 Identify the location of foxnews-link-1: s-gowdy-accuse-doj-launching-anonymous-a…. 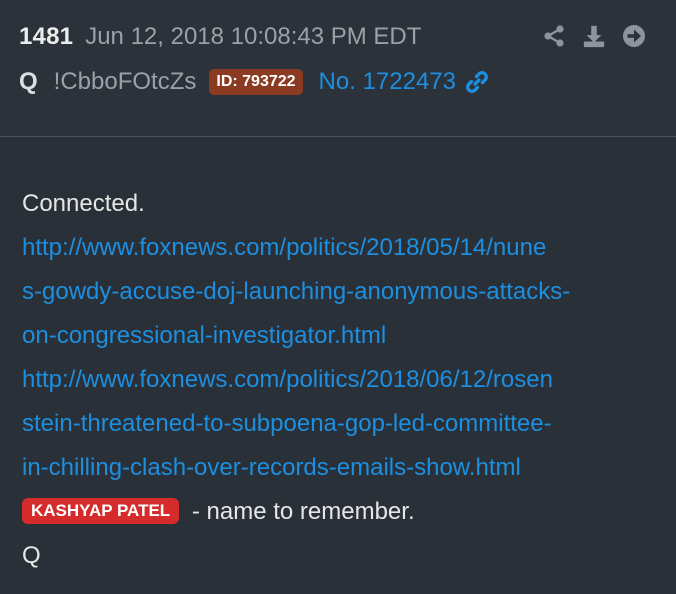
(296, 291).